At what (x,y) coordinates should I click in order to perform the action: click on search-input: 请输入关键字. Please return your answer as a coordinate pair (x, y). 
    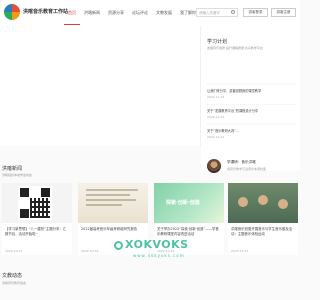
    Looking at the image, I should click on (217, 12).